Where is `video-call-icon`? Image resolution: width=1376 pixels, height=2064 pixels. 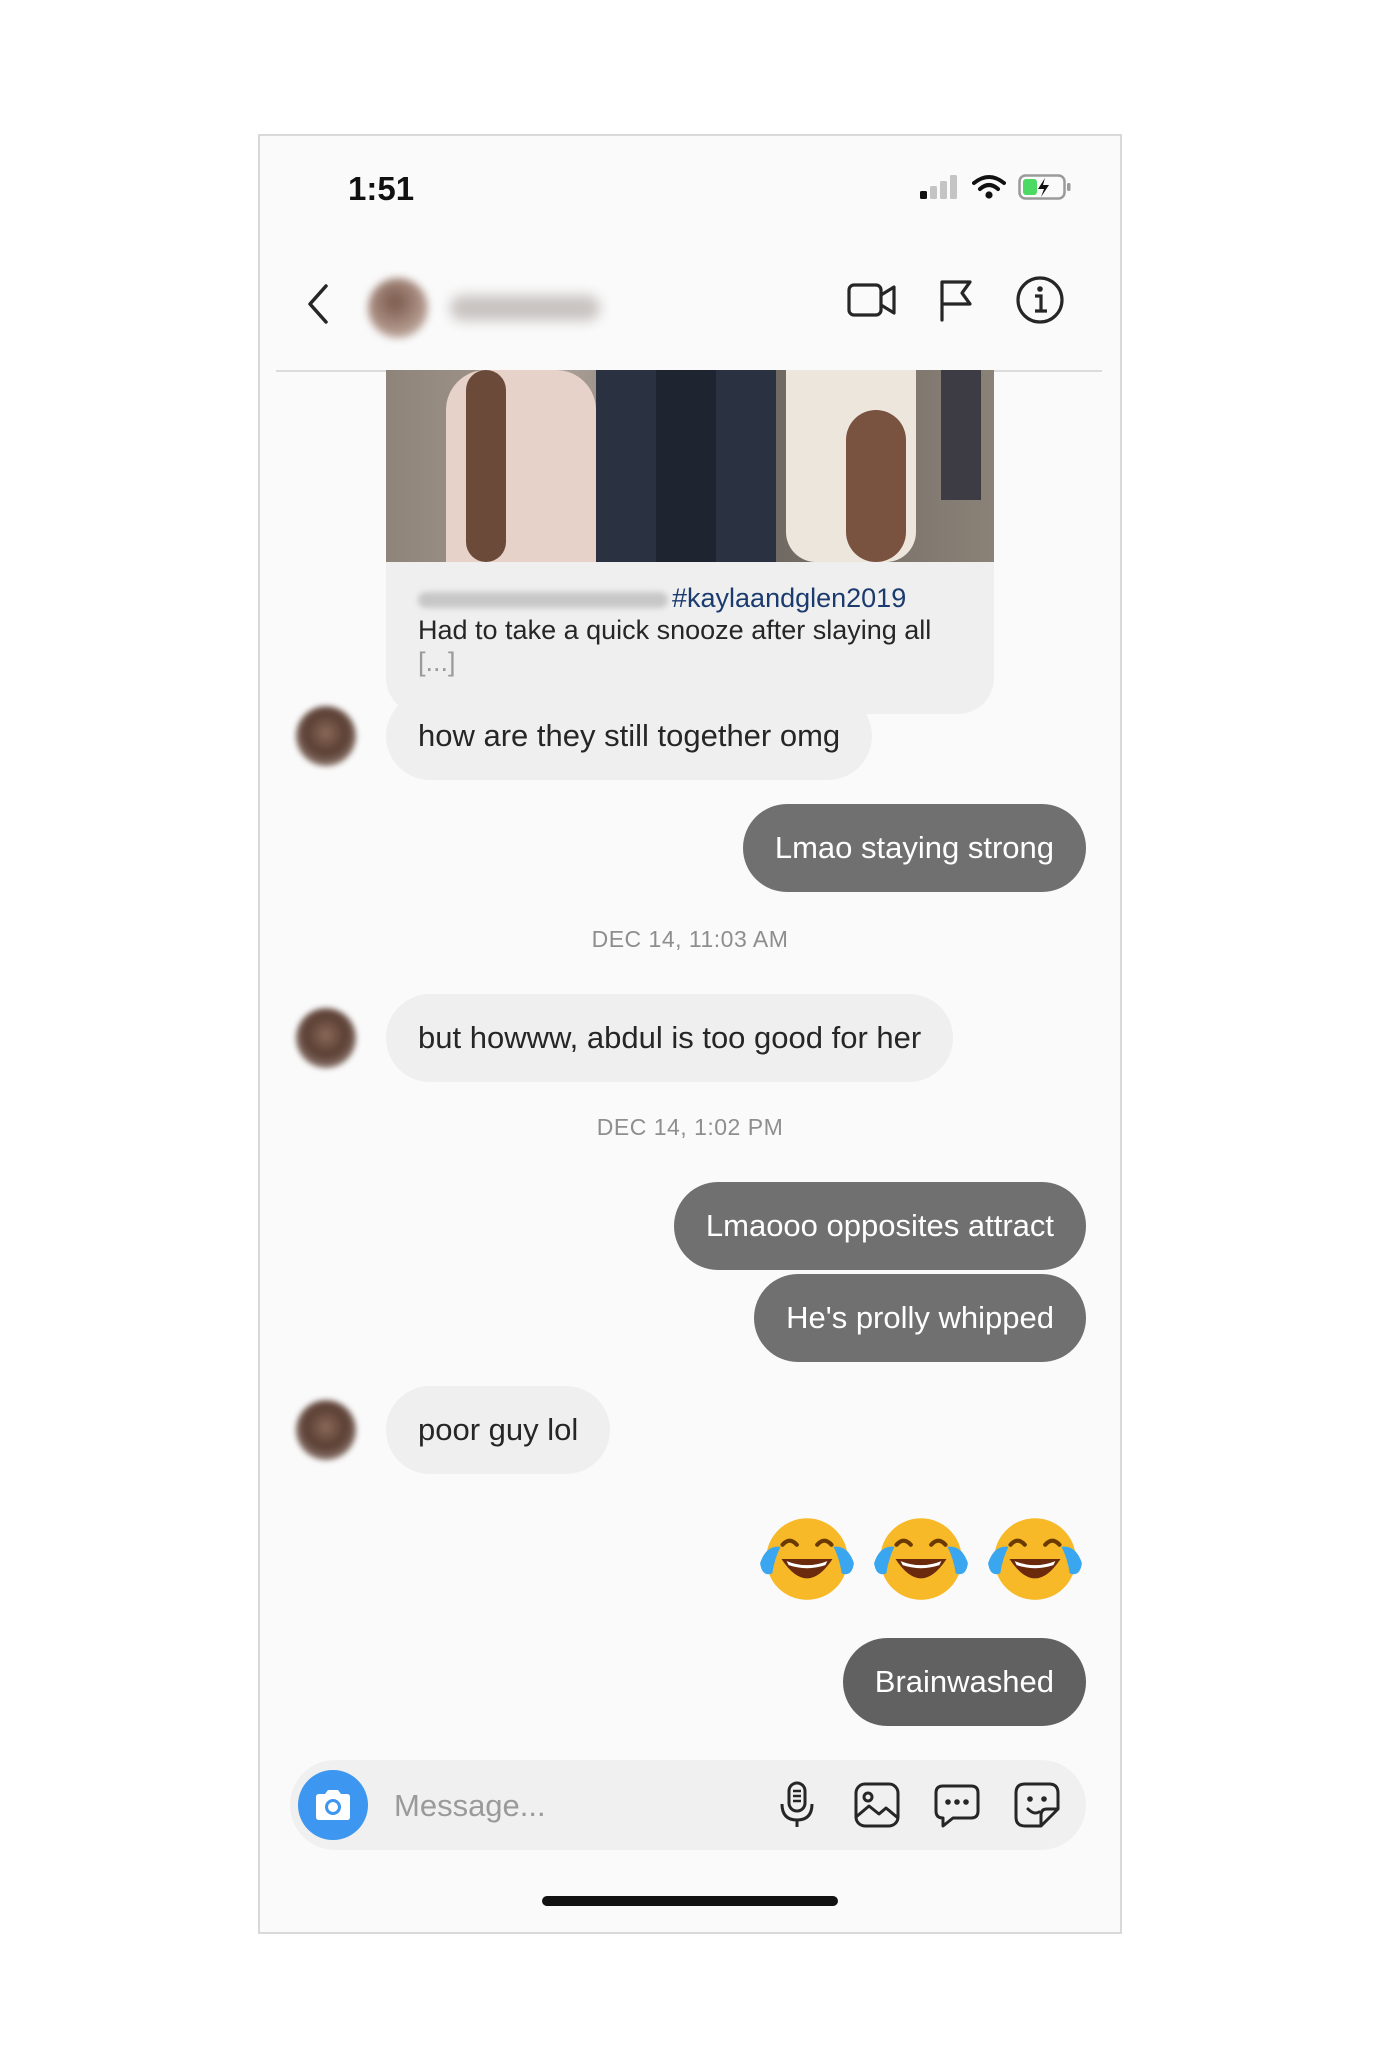
video-call-icon is located at coordinates (871, 300).